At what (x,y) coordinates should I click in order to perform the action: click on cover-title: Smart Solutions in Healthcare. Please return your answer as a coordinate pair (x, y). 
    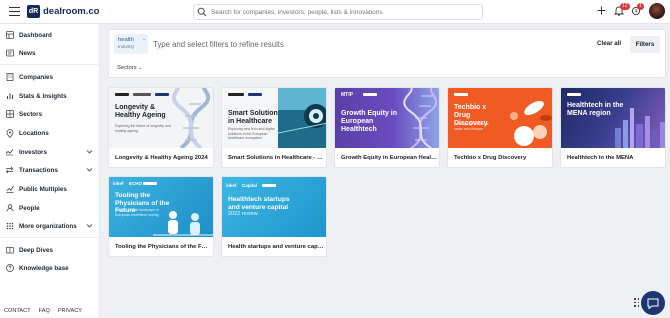
    Looking at the image, I should click on (255, 118).